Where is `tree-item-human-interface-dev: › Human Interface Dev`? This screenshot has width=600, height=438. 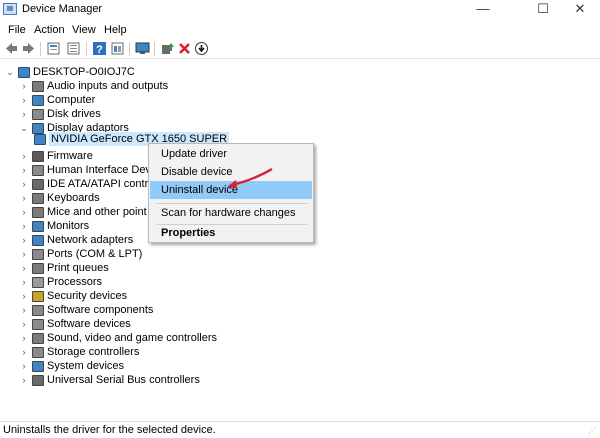 tree-item-human-interface-dev: › Human Interface Dev is located at coordinates (85, 170).